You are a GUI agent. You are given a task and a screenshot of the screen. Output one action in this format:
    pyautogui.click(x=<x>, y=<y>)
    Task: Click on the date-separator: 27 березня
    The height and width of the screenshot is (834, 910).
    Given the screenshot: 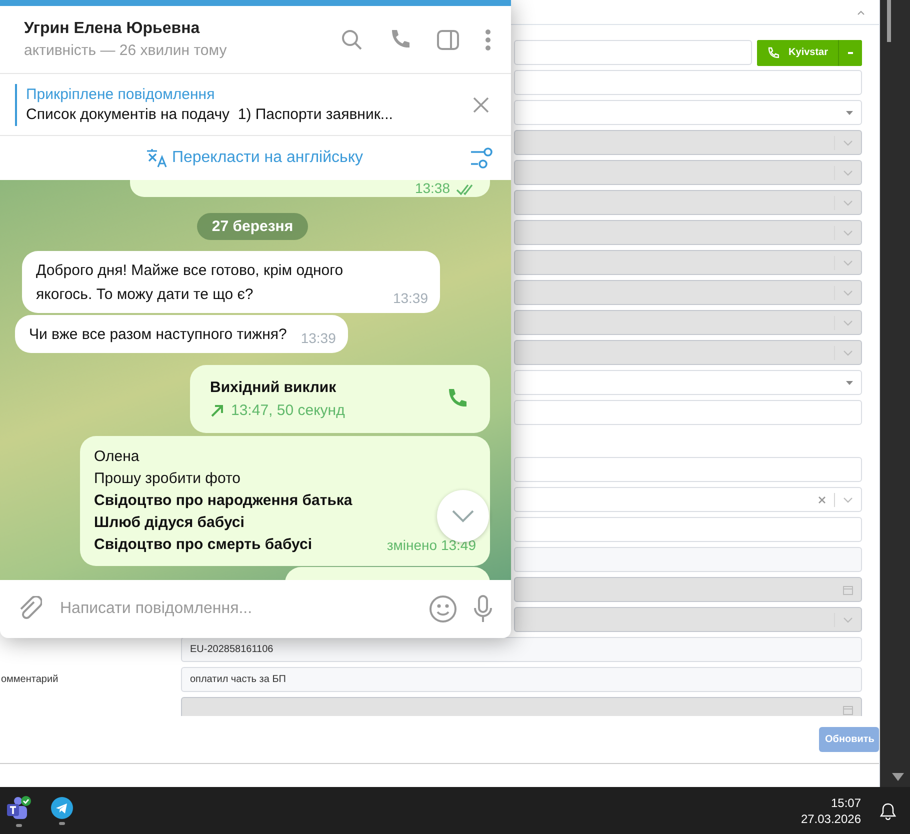 What is the action you would take?
    pyautogui.click(x=252, y=226)
    